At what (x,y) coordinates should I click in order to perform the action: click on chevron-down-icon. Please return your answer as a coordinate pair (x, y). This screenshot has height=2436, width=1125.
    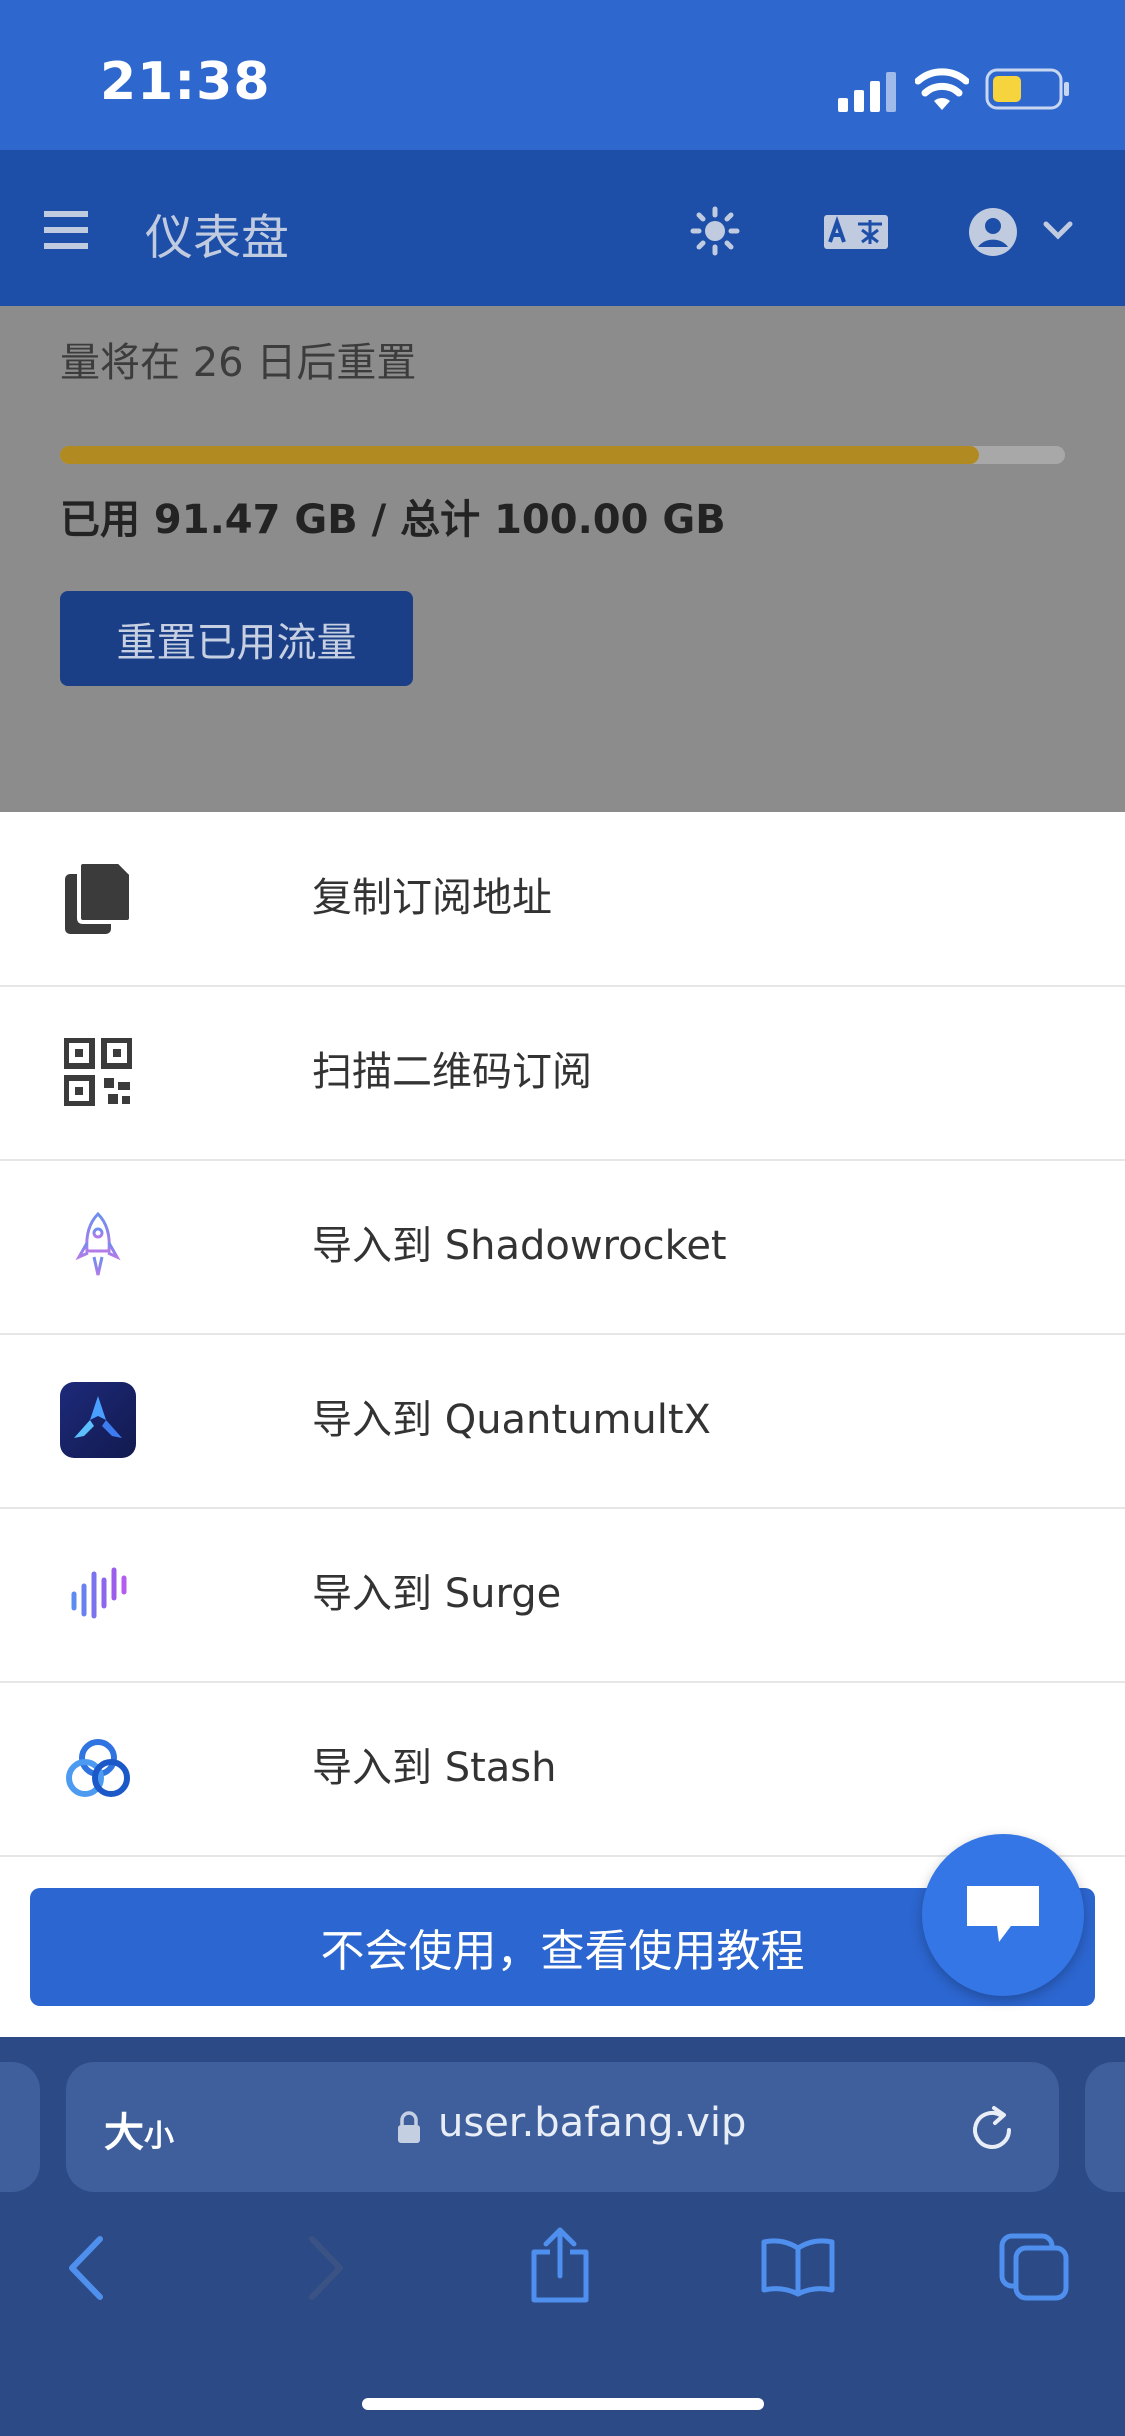
    Looking at the image, I should click on (1058, 231).